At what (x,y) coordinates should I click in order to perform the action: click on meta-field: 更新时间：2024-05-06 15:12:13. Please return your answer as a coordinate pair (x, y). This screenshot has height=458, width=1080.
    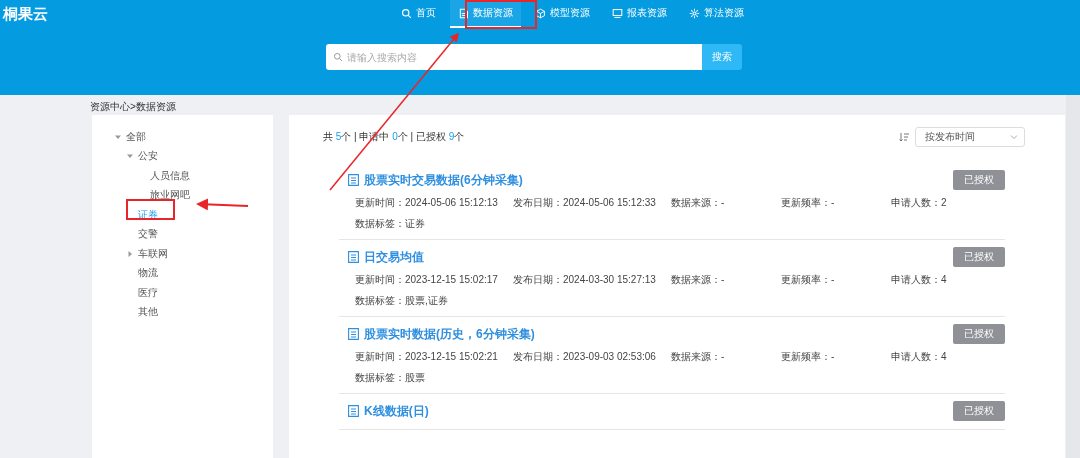
    Looking at the image, I should click on (434, 203).